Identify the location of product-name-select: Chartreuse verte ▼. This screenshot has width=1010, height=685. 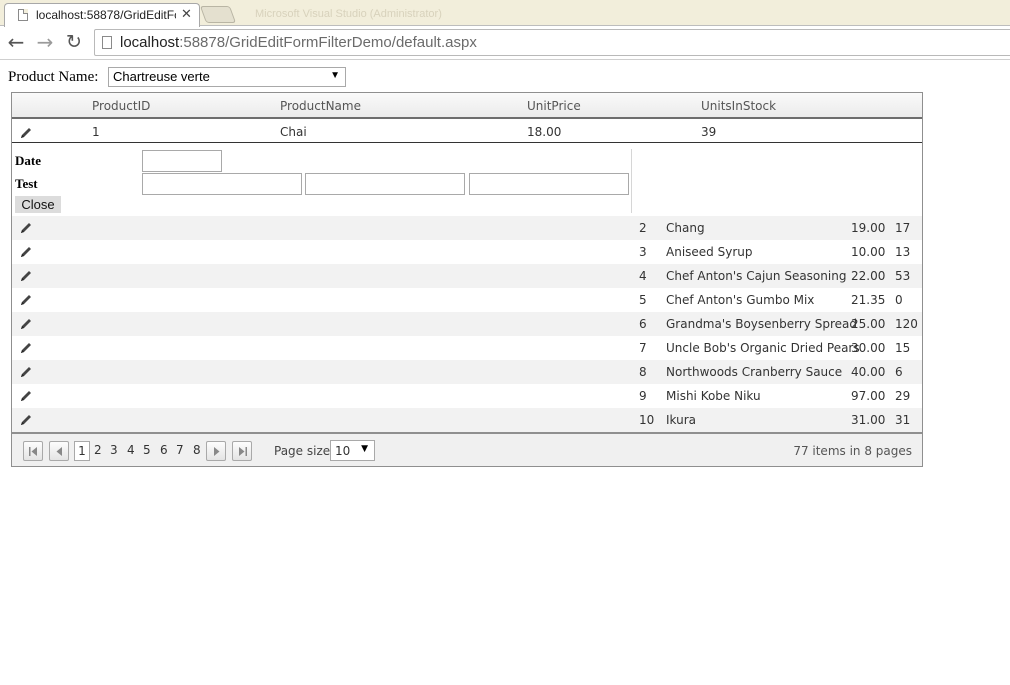
(227, 77).